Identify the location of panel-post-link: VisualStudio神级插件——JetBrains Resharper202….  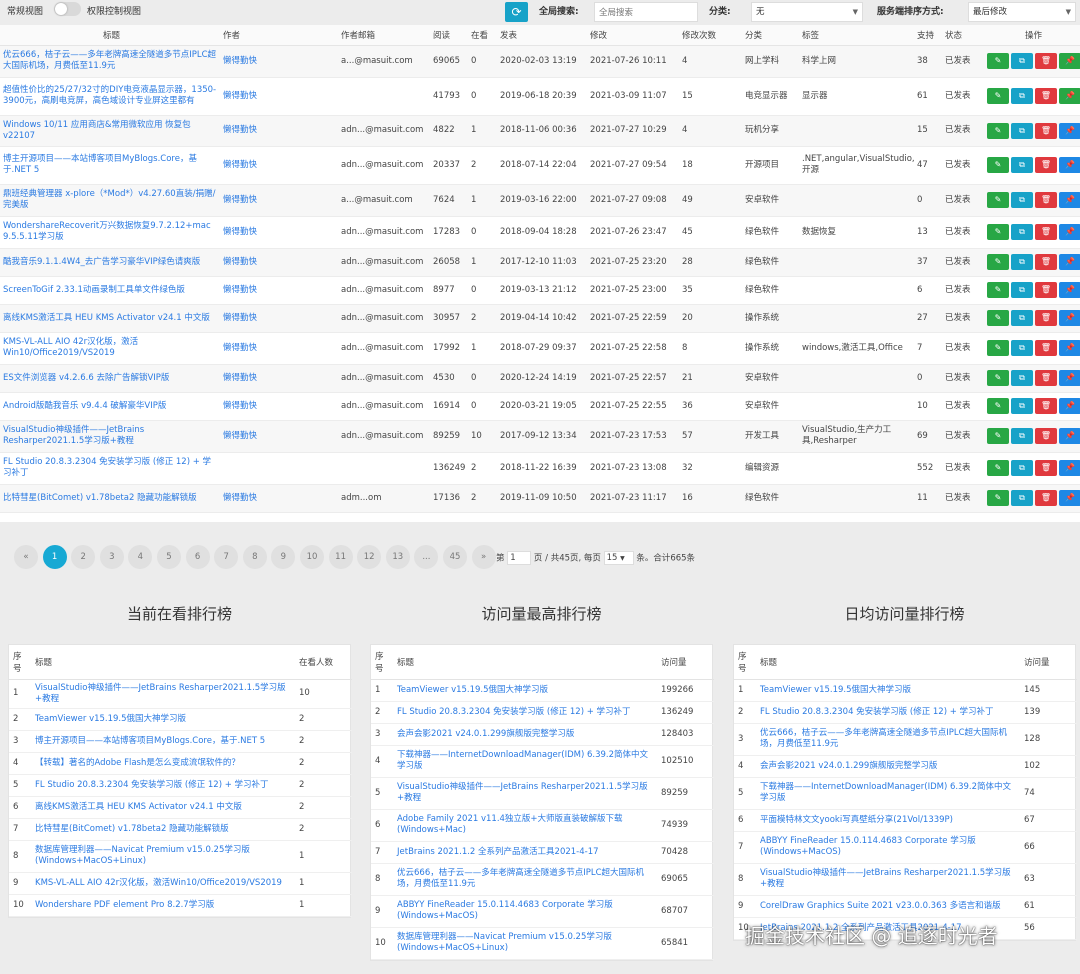
(160, 693).